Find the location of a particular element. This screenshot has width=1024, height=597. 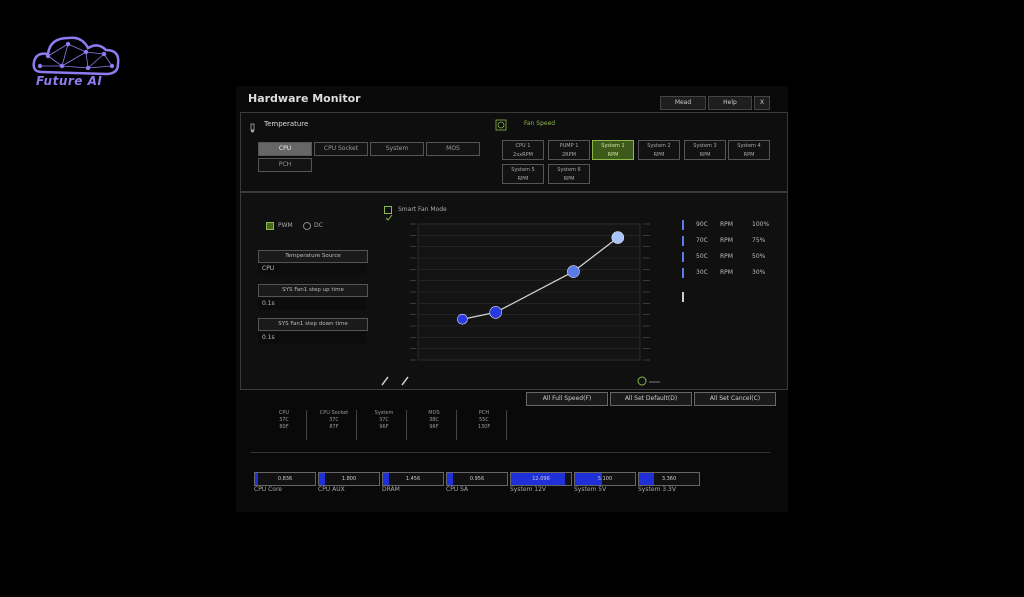

temp-readout-mos: MOS 38C 96F is located at coordinates (434, 425).